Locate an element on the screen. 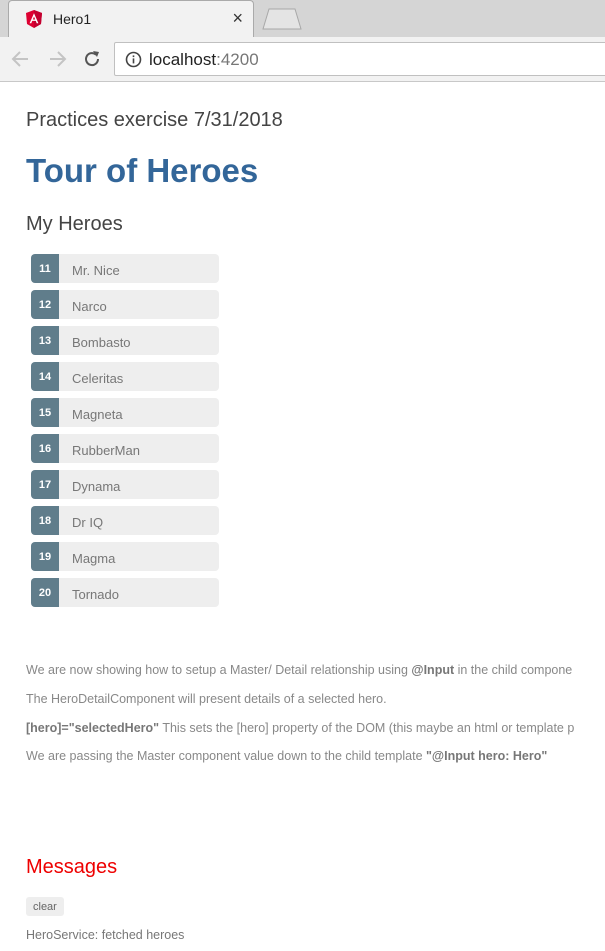 The height and width of the screenshot is (951, 605). hero-id-badge: 19 is located at coordinates (45, 556).